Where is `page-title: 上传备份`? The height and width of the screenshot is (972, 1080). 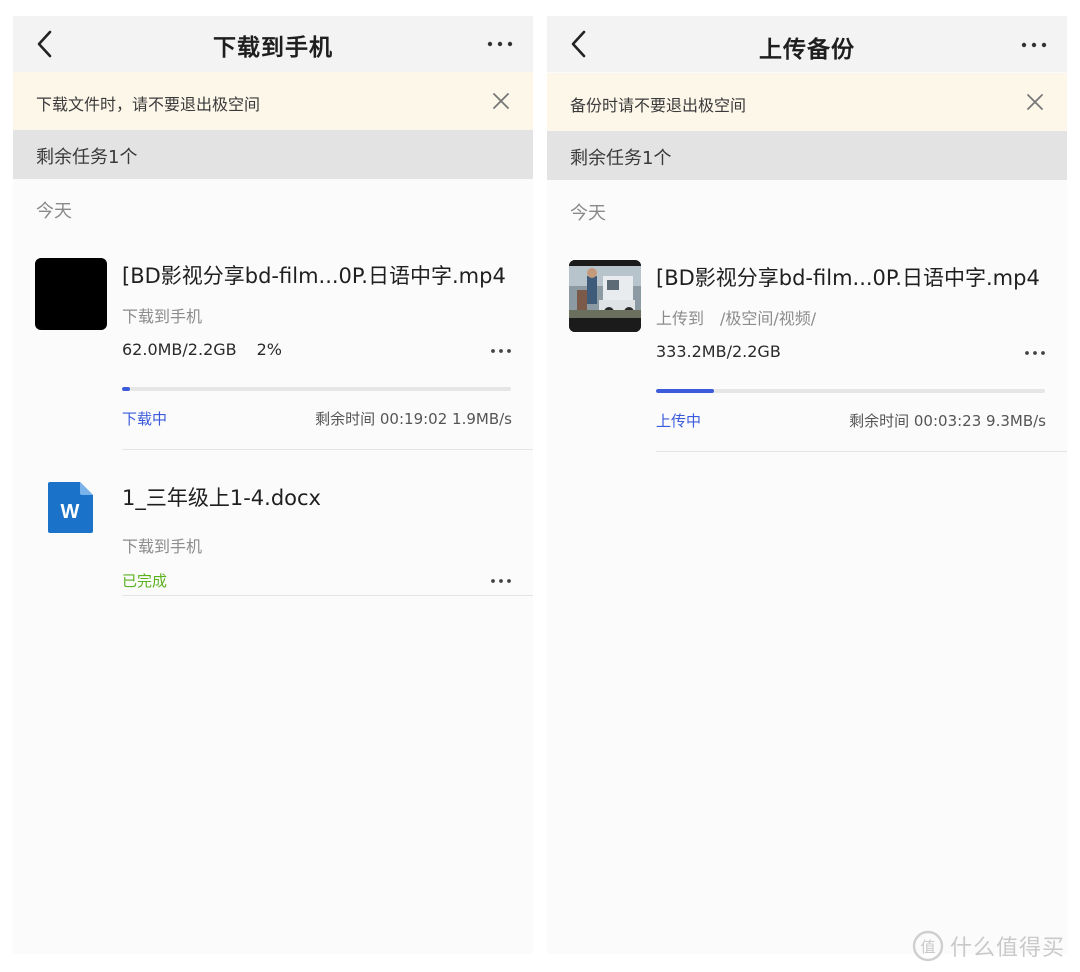
page-title: 上传备份 is located at coordinates (807, 50).